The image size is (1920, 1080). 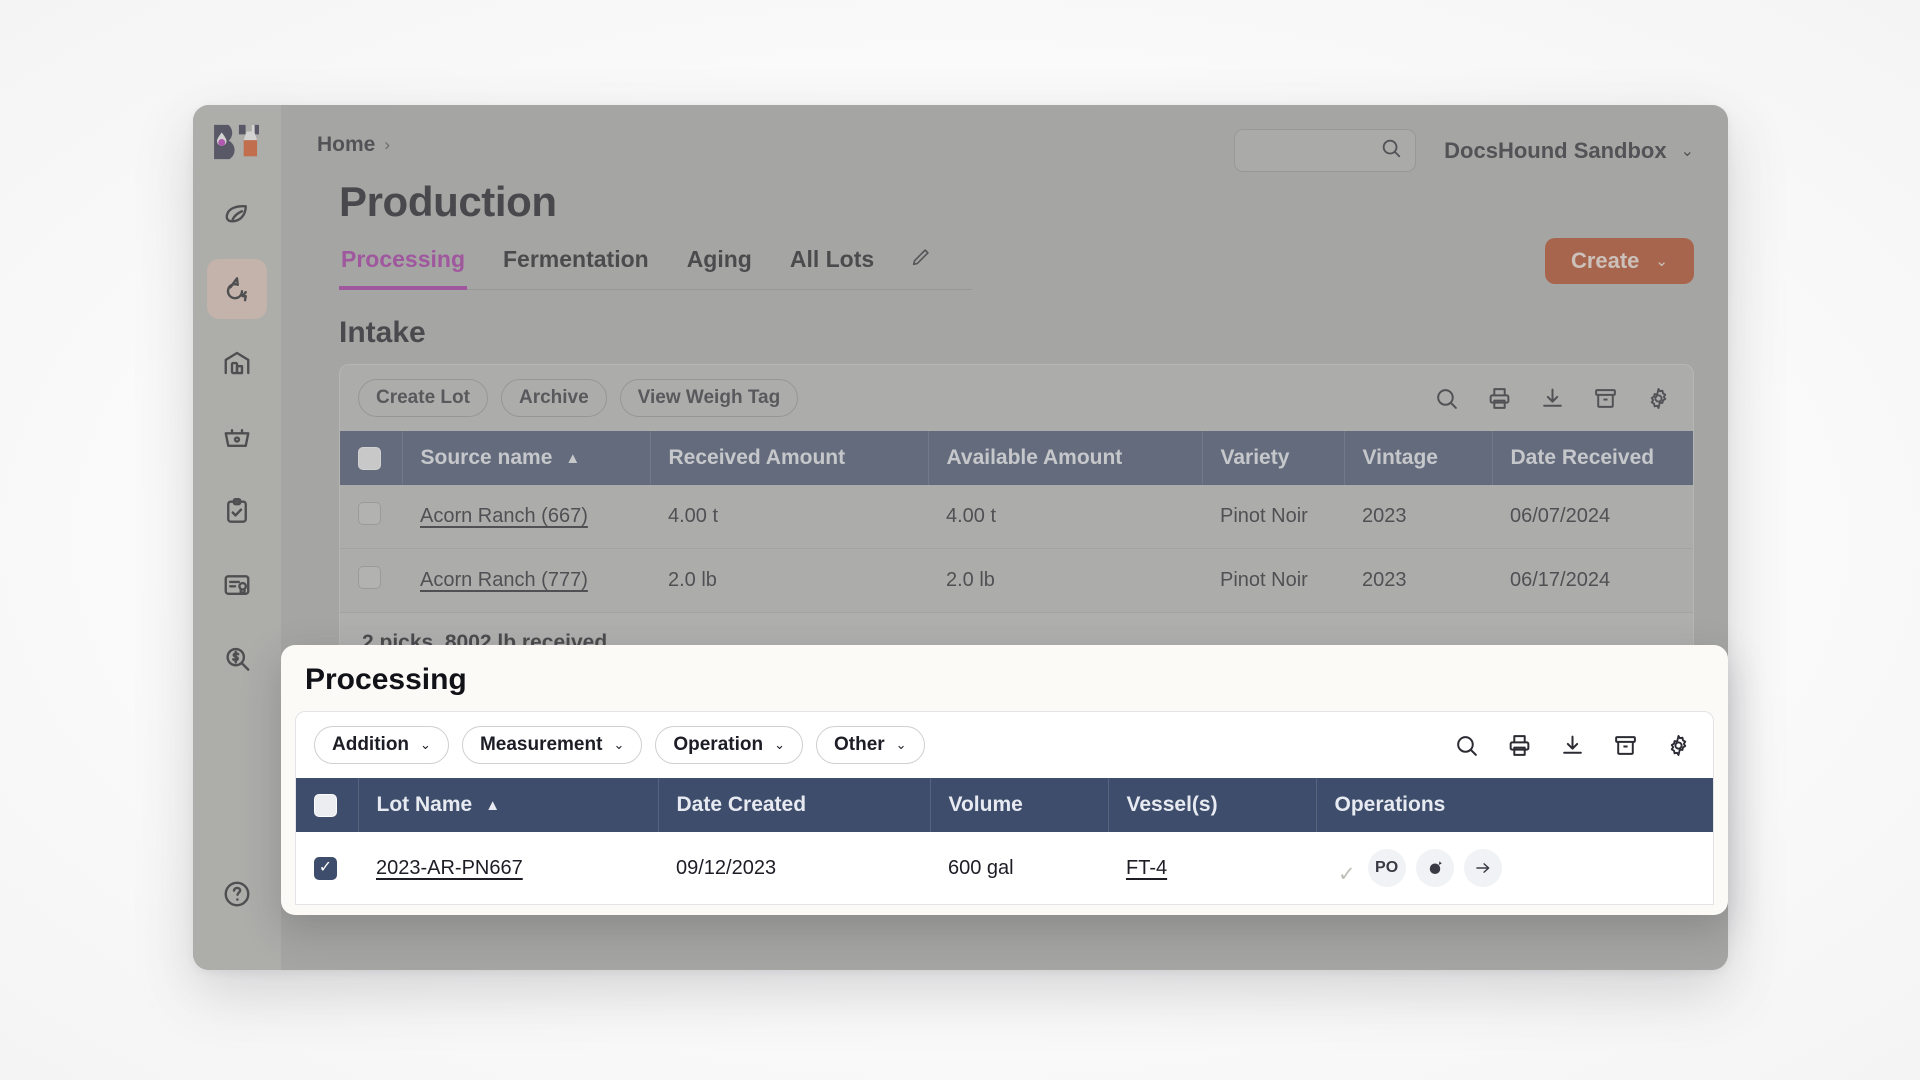 I want to click on sidebar-item-production, so click(x=237, y=289).